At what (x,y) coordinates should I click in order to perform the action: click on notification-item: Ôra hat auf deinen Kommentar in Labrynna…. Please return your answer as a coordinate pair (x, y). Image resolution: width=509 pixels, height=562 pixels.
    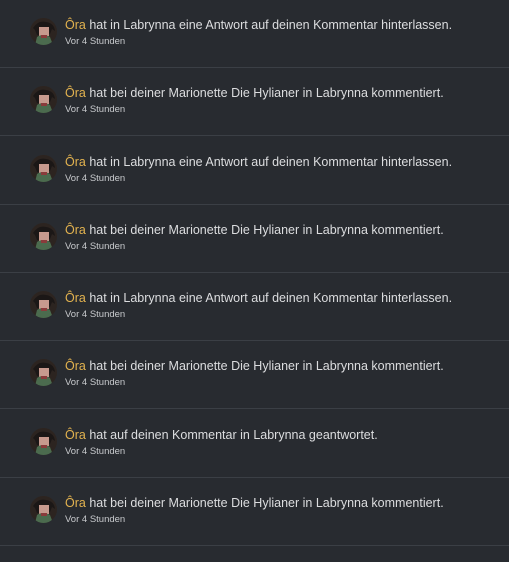
    Looking at the image, I should click on (254, 444).